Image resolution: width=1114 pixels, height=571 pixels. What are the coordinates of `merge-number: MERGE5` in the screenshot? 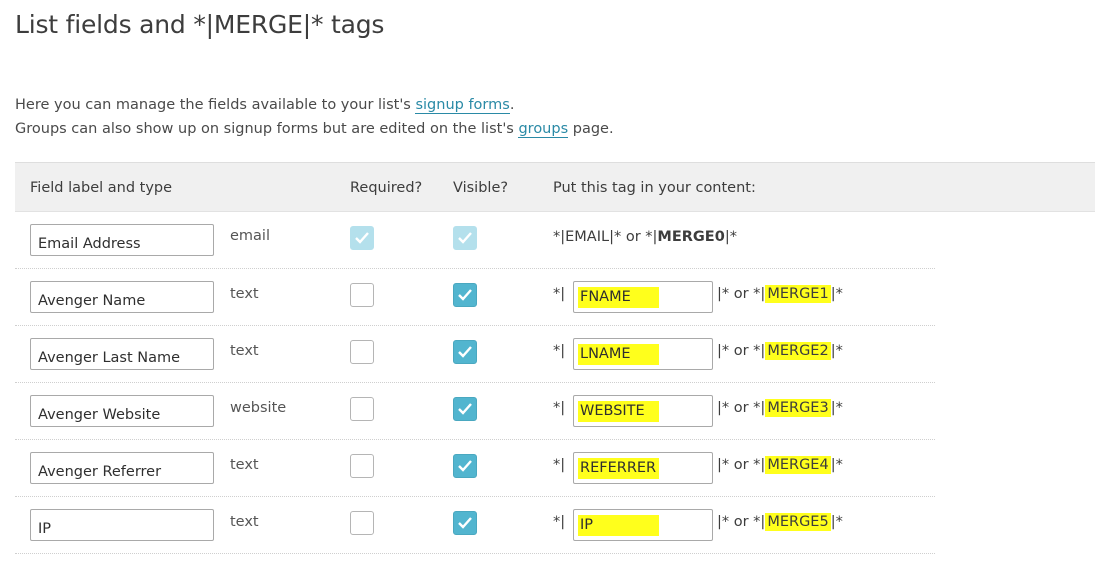 It's located at (798, 522).